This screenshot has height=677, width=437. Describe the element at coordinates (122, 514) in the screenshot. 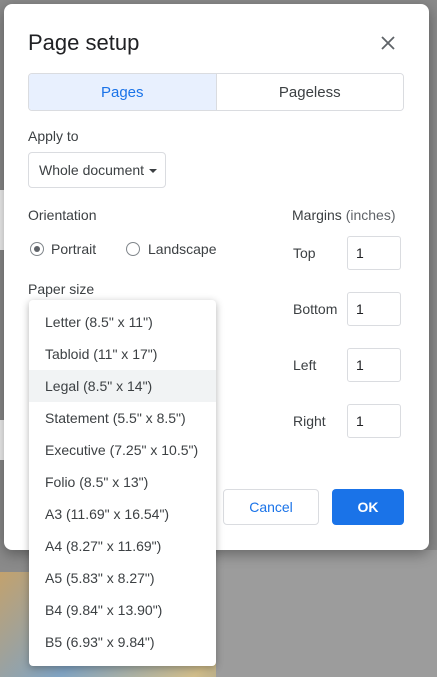

I see `paper-size-option-a3: A3 (11.69" x 16.54")` at that location.